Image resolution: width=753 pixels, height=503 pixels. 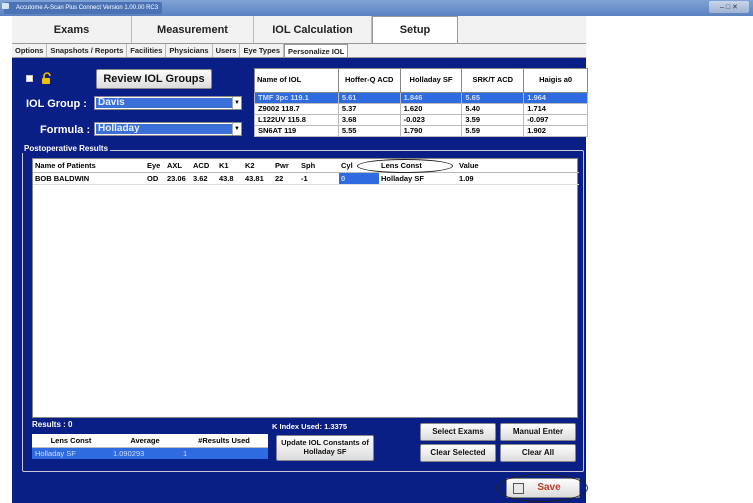 What do you see at coordinates (458, 453) in the screenshot?
I see `clear-selected-button: Clear Selected` at bounding box center [458, 453].